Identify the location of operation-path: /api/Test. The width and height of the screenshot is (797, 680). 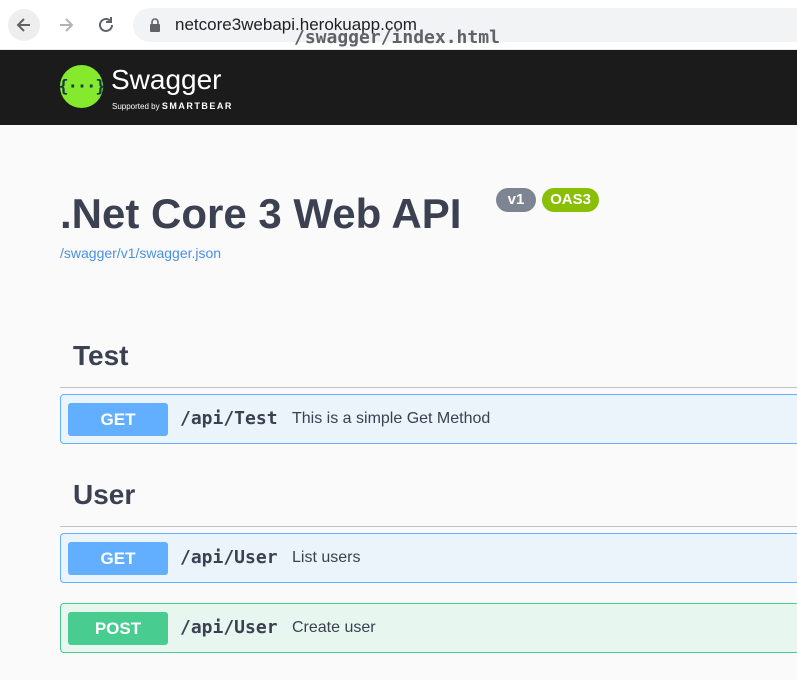
(229, 418).